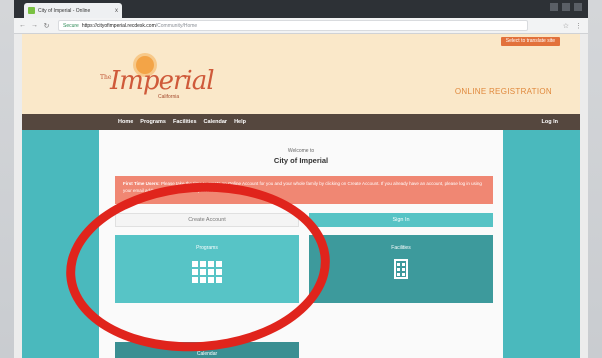 The height and width of the screenshot is (358, 602). What do you see at coordinates (207, 354) in the screenshot?
I see `calendar-label: Calendar` at bounding box center [207, 354].